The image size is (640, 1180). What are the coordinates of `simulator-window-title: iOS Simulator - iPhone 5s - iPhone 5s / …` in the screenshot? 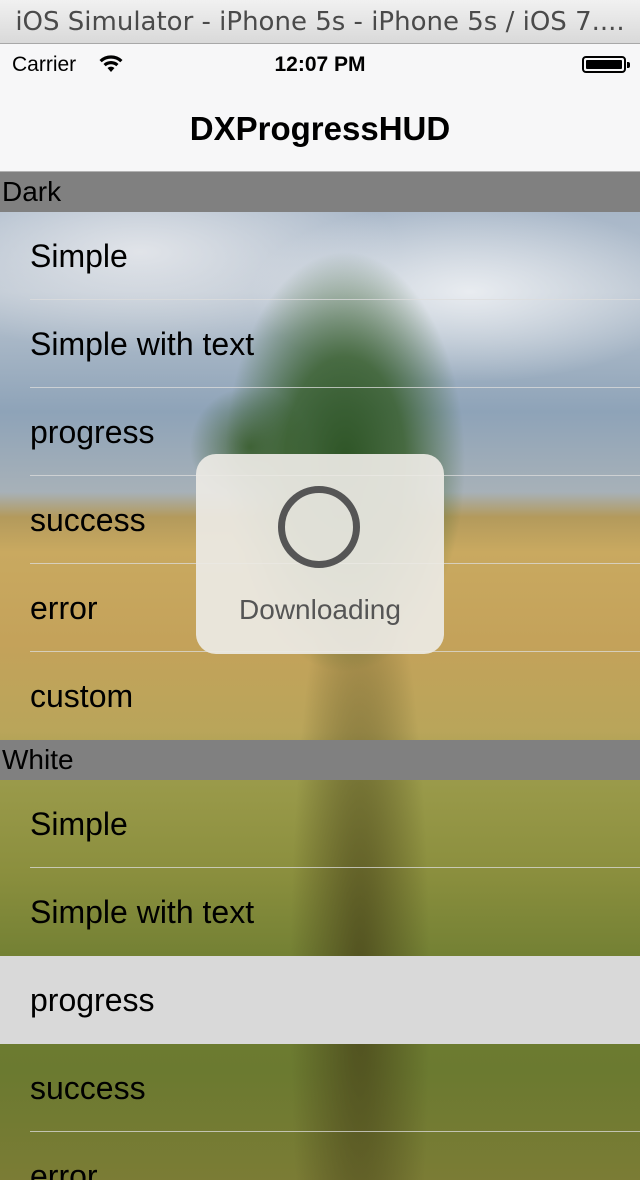 It's located at (320, 21).